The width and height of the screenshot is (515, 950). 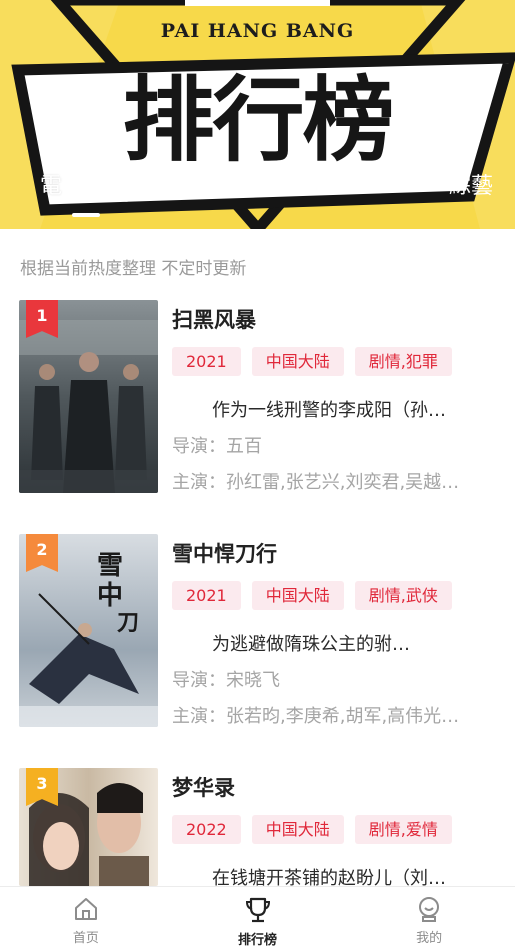 What do you see at coordinates (429, 909) in the screenshot?
I see `profile-icon` at bounding box center [429, 909].